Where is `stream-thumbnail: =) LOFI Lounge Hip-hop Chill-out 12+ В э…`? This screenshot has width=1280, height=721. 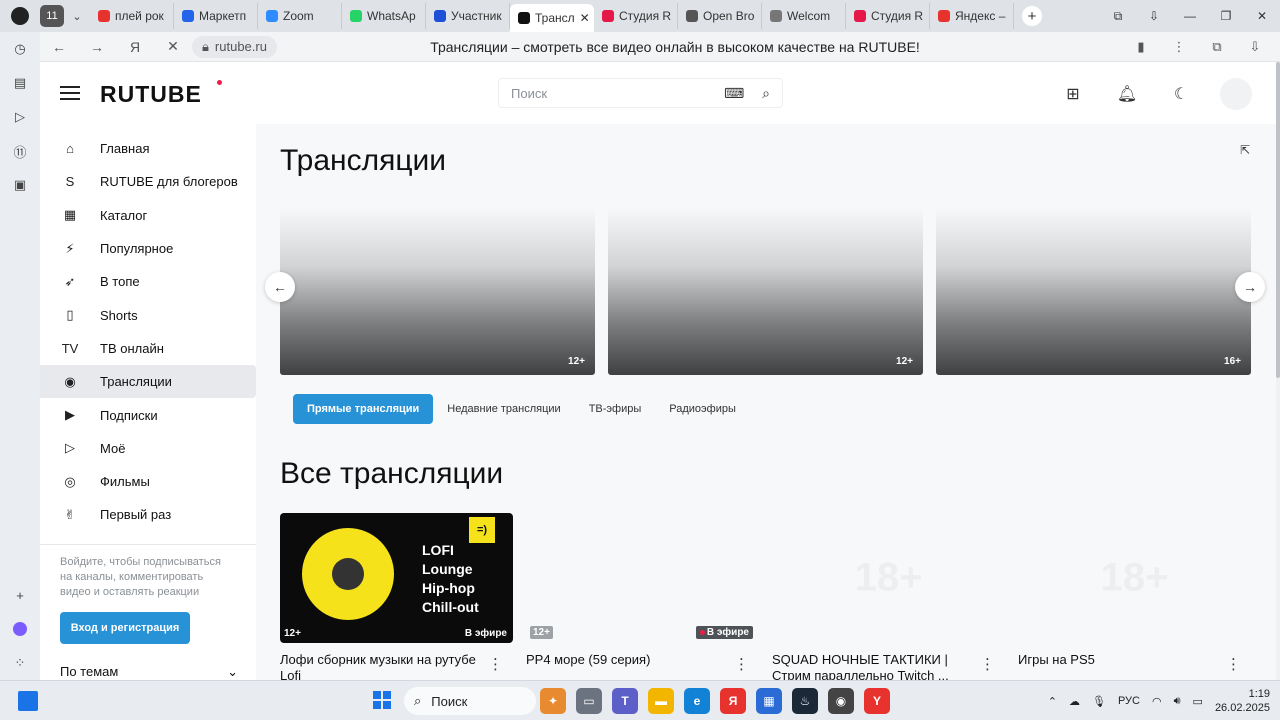
stream-thumbnail: =) LOFI Lounge Hip-hop Chill-out 12+ В э… is located at coordinates (396, 578).